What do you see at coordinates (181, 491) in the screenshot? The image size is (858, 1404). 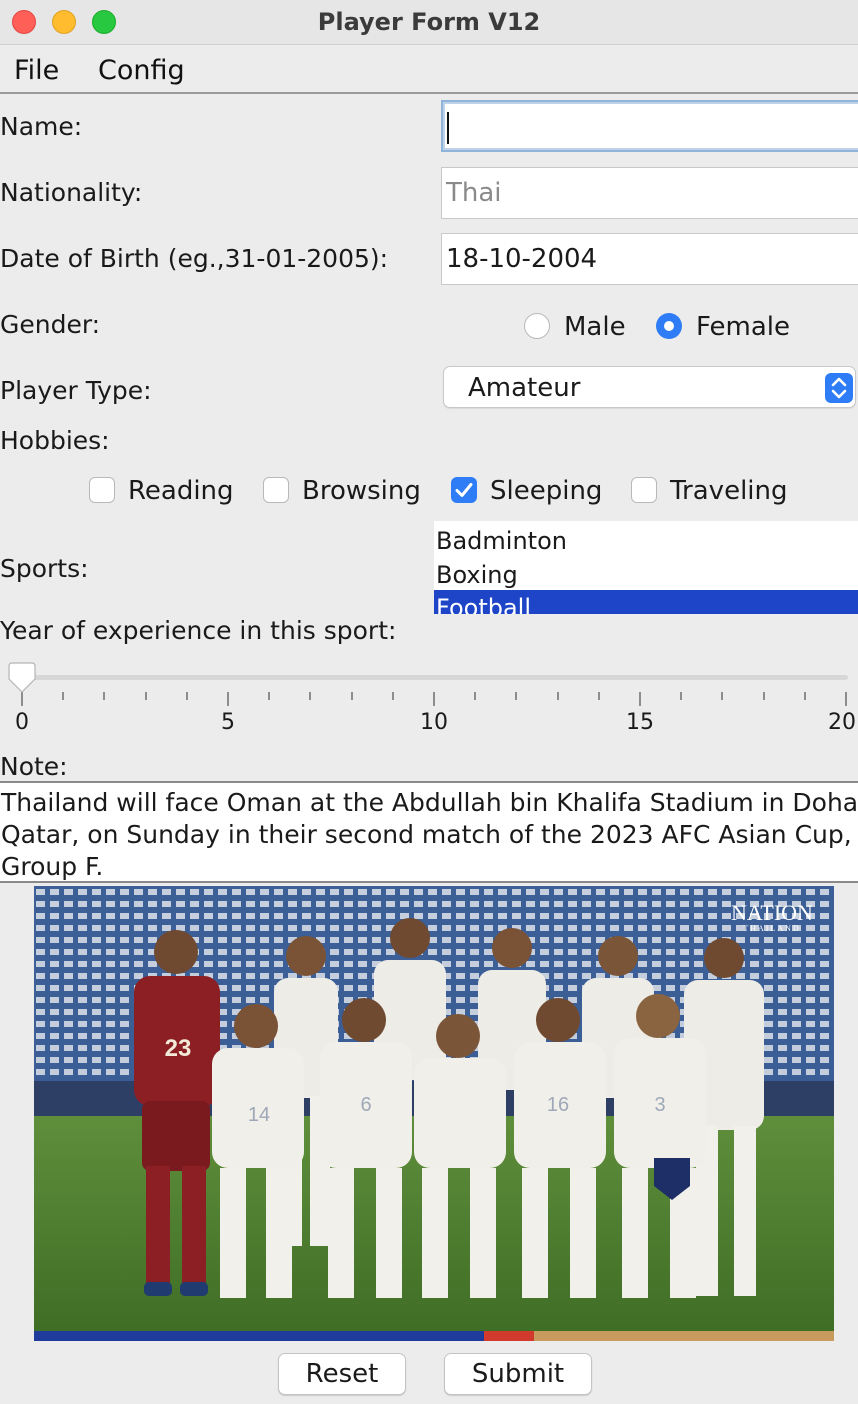 I see `hobby-reading-label: Reading` at bounding box center [181, 491].